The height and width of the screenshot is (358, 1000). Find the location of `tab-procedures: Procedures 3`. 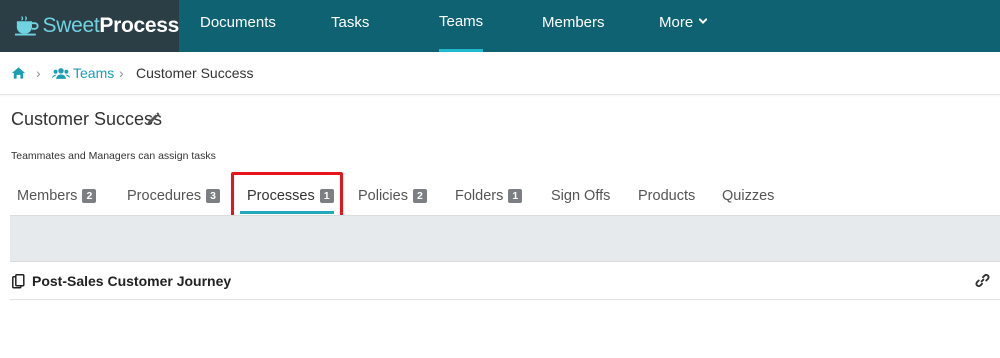

tab-procedures: Procedures 3 is located at coordinates (173, 200).